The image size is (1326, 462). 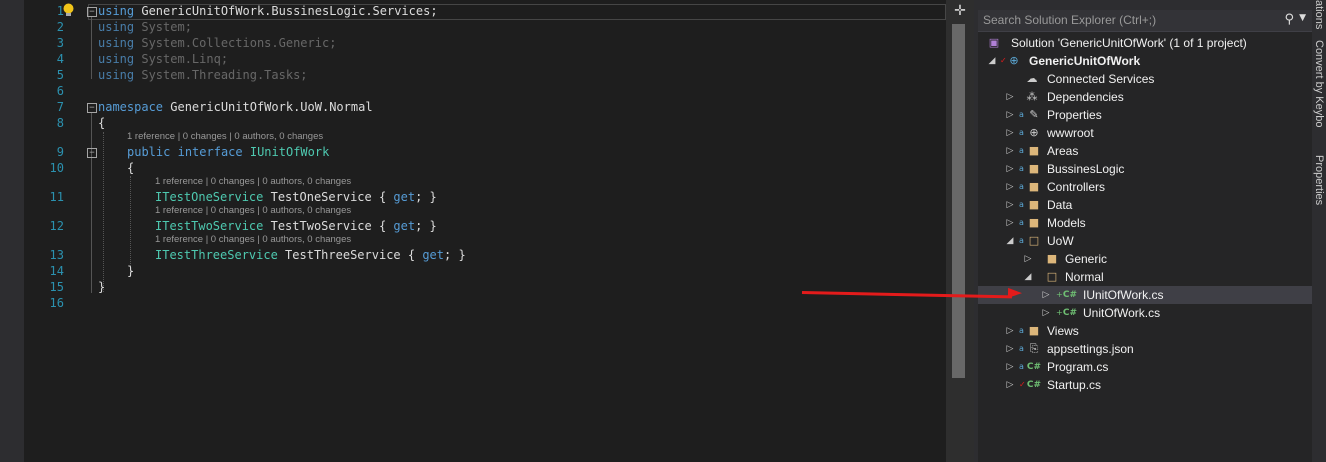 What do you see at coordinates (1145, 133) in the screenshot?
I see `tree-item-wwwroot: ▷ a ⊕ wwwroot` at bounding box center [1145, 133].